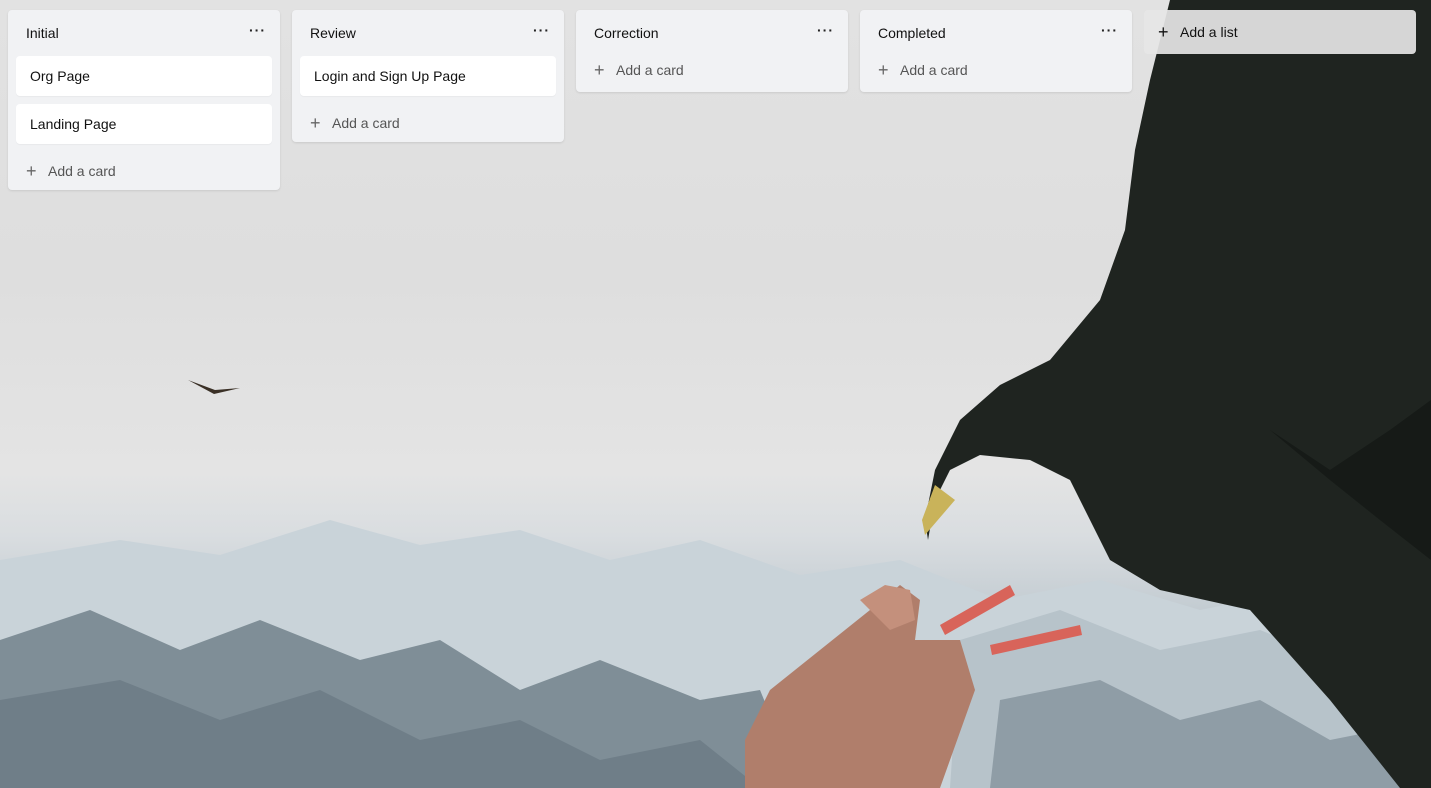 The width and height of the screenshot is (1431, 788). Describe the element at coordinates (1209, 32) in the screenshot. I see `add-list-label: Add a list` at that location.